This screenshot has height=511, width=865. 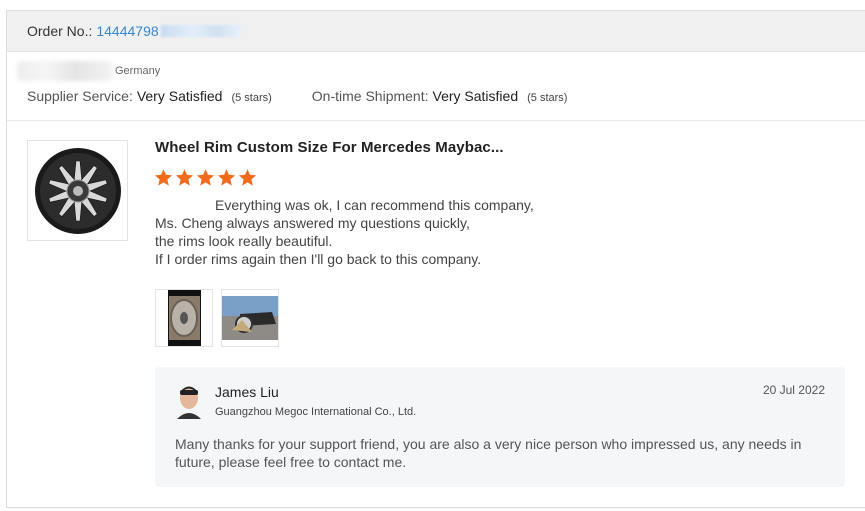 I want to click on reply-author-name: James Liu, so click(x=247, y=392).